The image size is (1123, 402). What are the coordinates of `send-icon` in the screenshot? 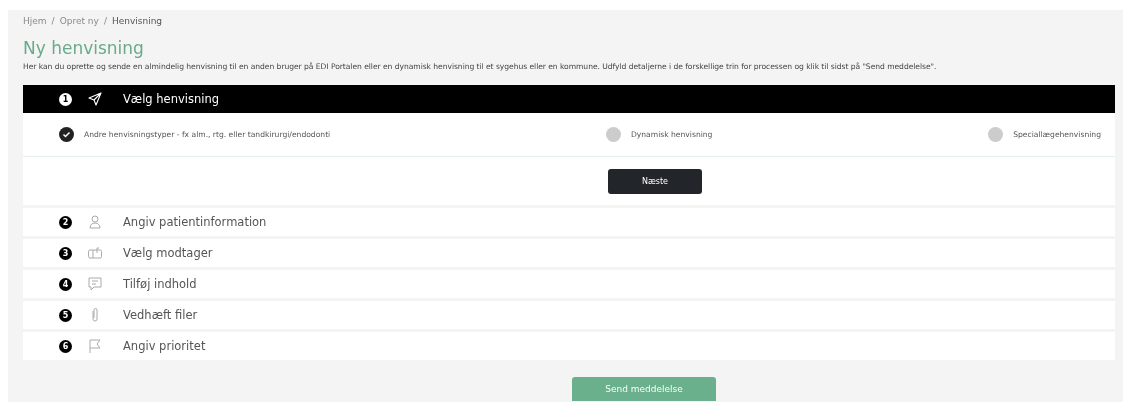 It's located at (95, 99).